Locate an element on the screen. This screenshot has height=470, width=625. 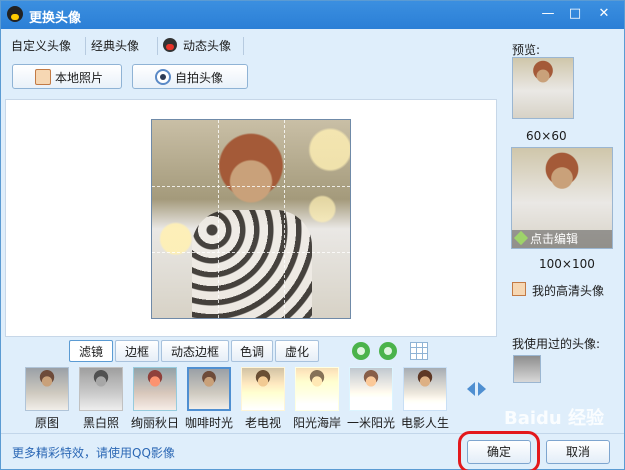
tab-filter: 滤镜 is located at coordinates (91, 351).